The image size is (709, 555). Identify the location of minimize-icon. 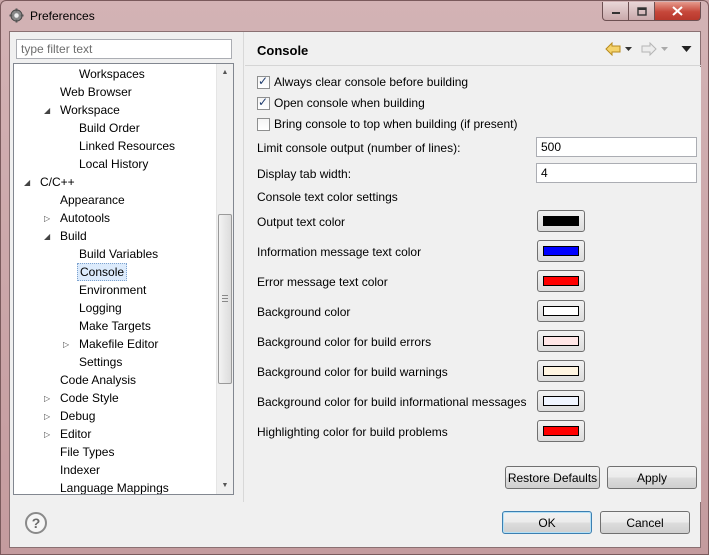
(615, 13).